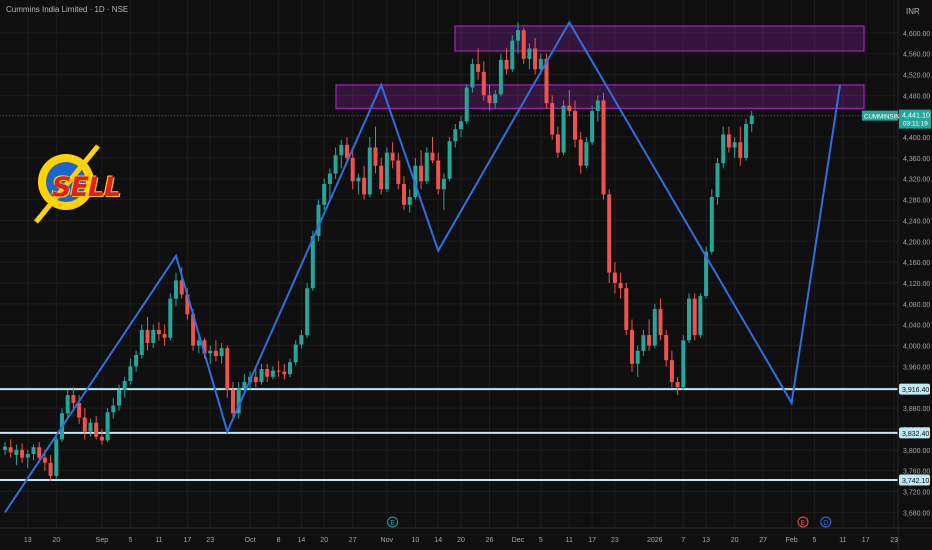 The width and height of the screenshot is (932, 550). I want to click on x-tick-label: Sep, so click(102, 540).